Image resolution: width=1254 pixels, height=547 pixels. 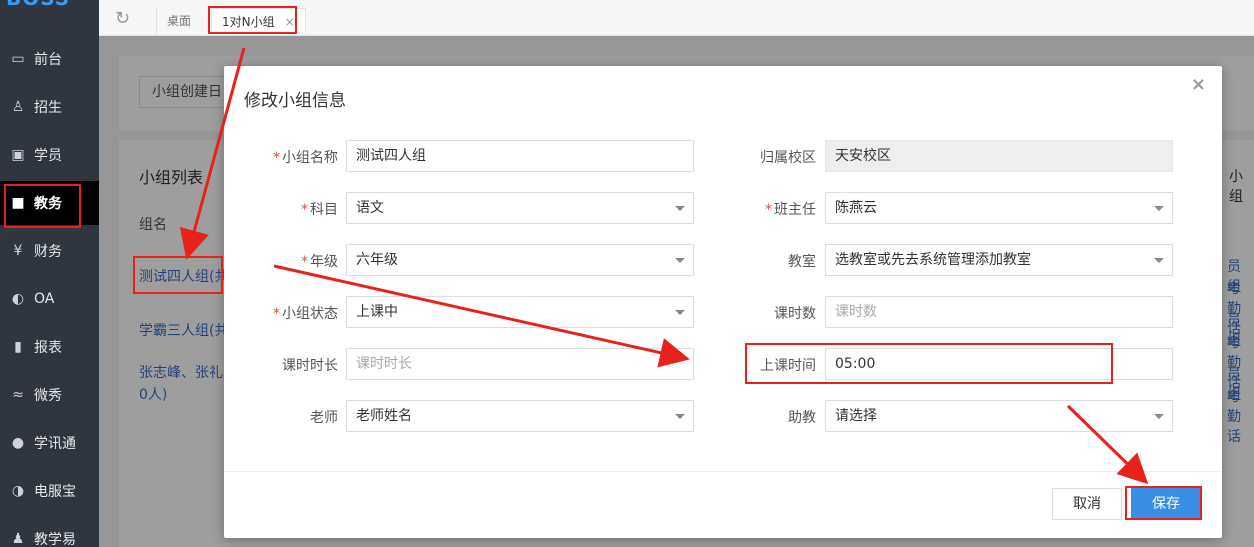 What do you see at coordinates (520, 416) in the screenshot?
I see `teacher-select: 老师姓名` at bounding box center [520, 416].